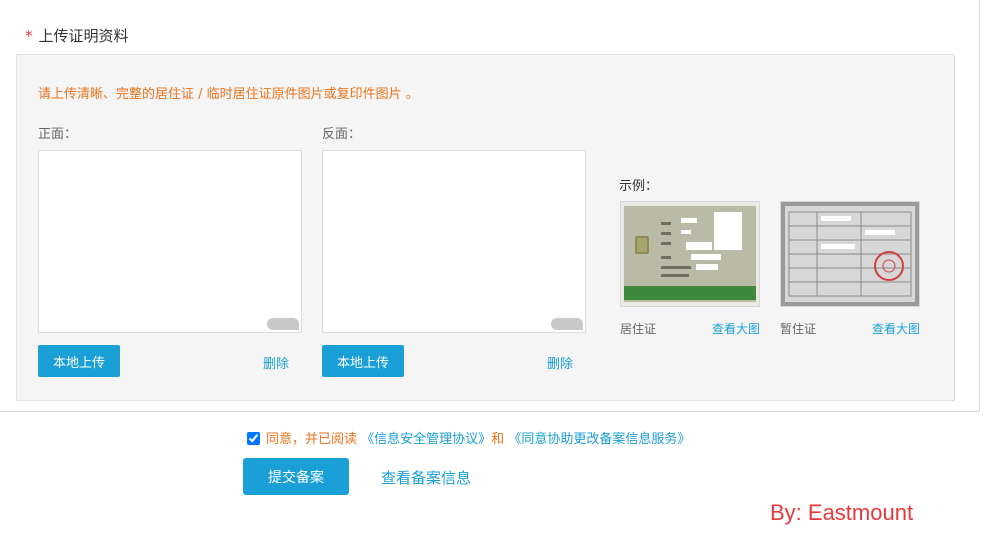 This screenshot has height=542, width=990. Describe the element at coordinates (170, 241) in the screenshot. I see `front-image-preview` at that location.